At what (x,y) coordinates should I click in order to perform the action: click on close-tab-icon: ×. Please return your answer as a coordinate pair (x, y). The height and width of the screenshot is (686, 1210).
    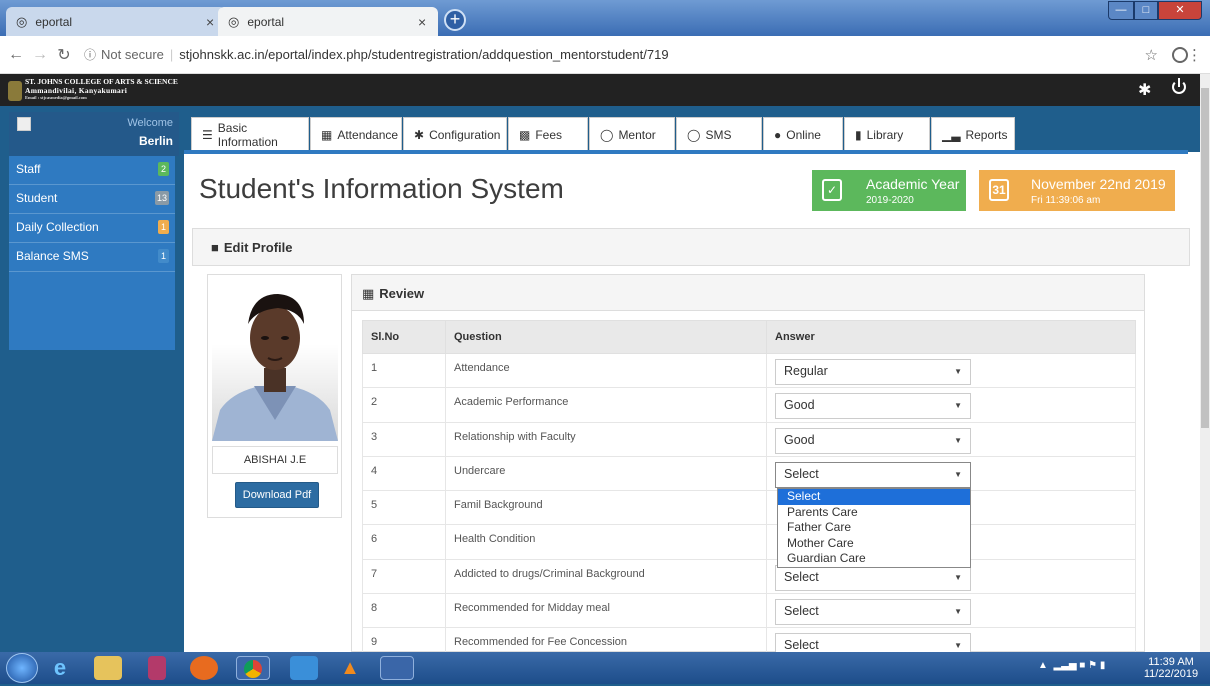
    Looking at the image, I should click on (428, 22).